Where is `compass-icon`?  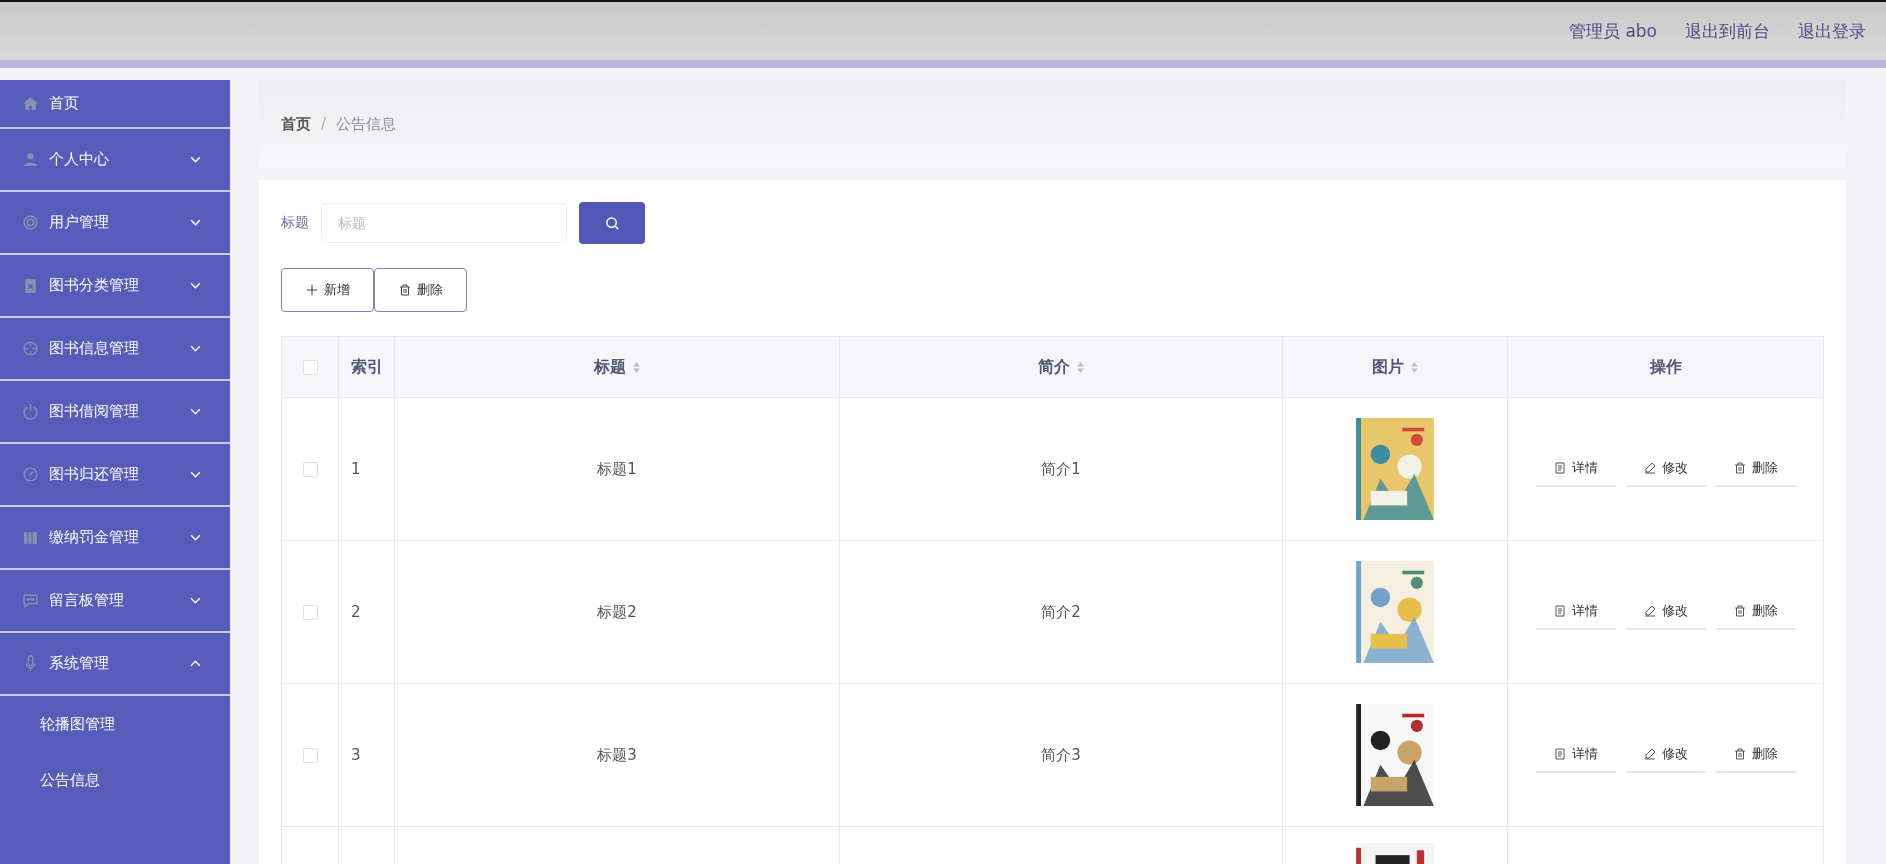 compass-icon is located at coordinates (30, 474).